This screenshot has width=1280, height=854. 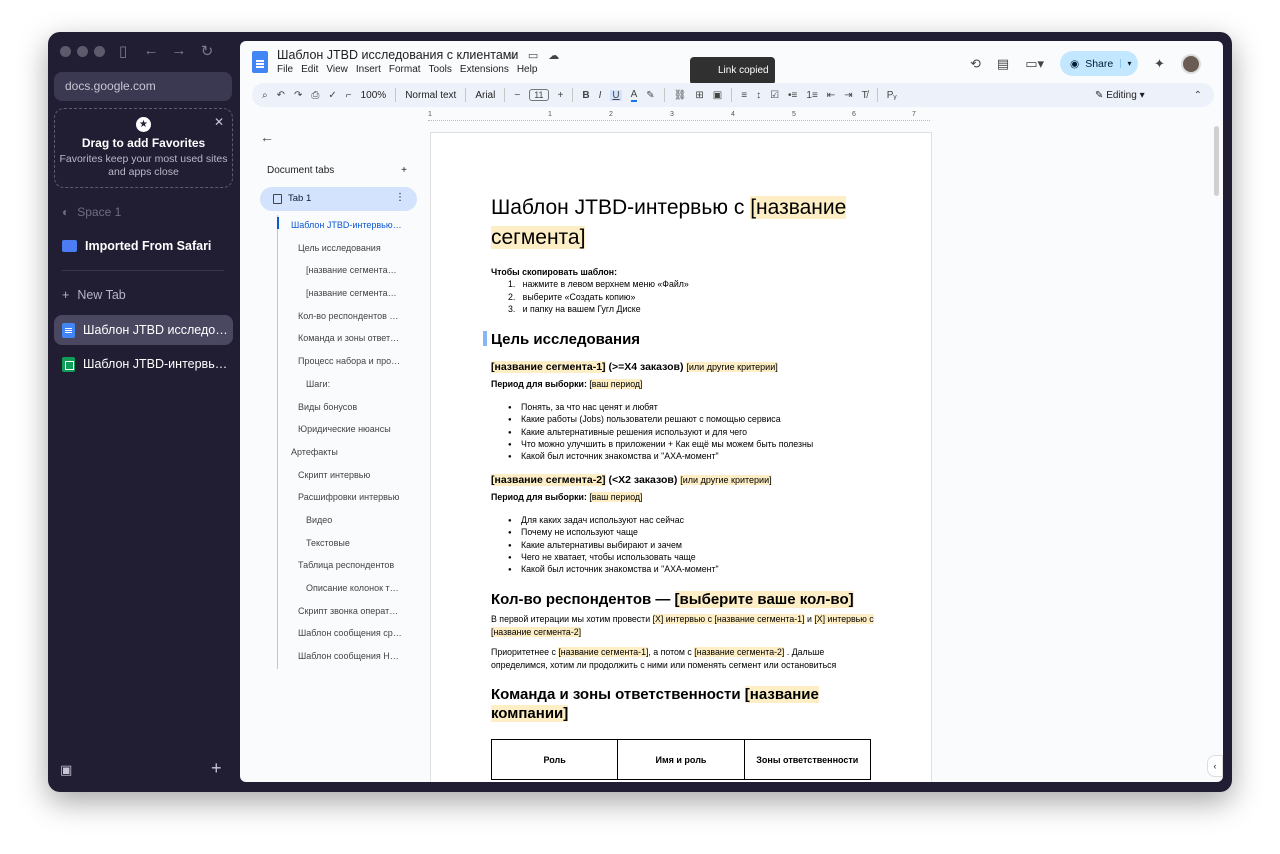 I want to click on table-header-cell: Роль, so click(x=555, y=759).